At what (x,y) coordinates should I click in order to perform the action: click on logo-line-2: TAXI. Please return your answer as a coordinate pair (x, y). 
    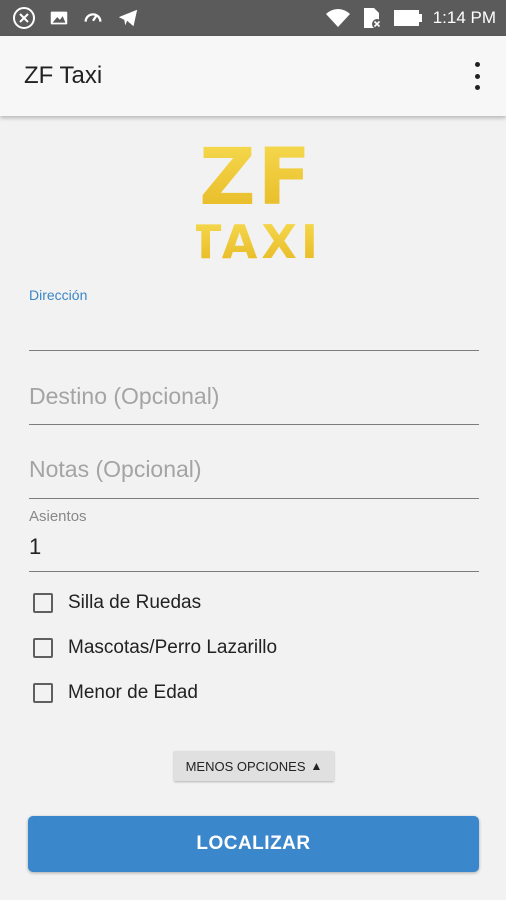
    Looking at the image, I should click on (256, 239).